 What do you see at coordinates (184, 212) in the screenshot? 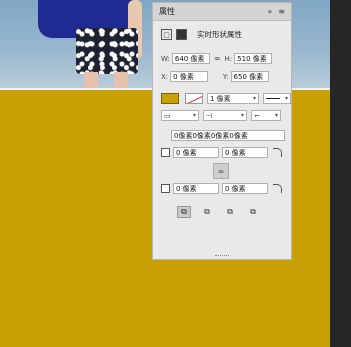
I see `combine-shapes-icon: ⧉` at bounding box center [184, 212].